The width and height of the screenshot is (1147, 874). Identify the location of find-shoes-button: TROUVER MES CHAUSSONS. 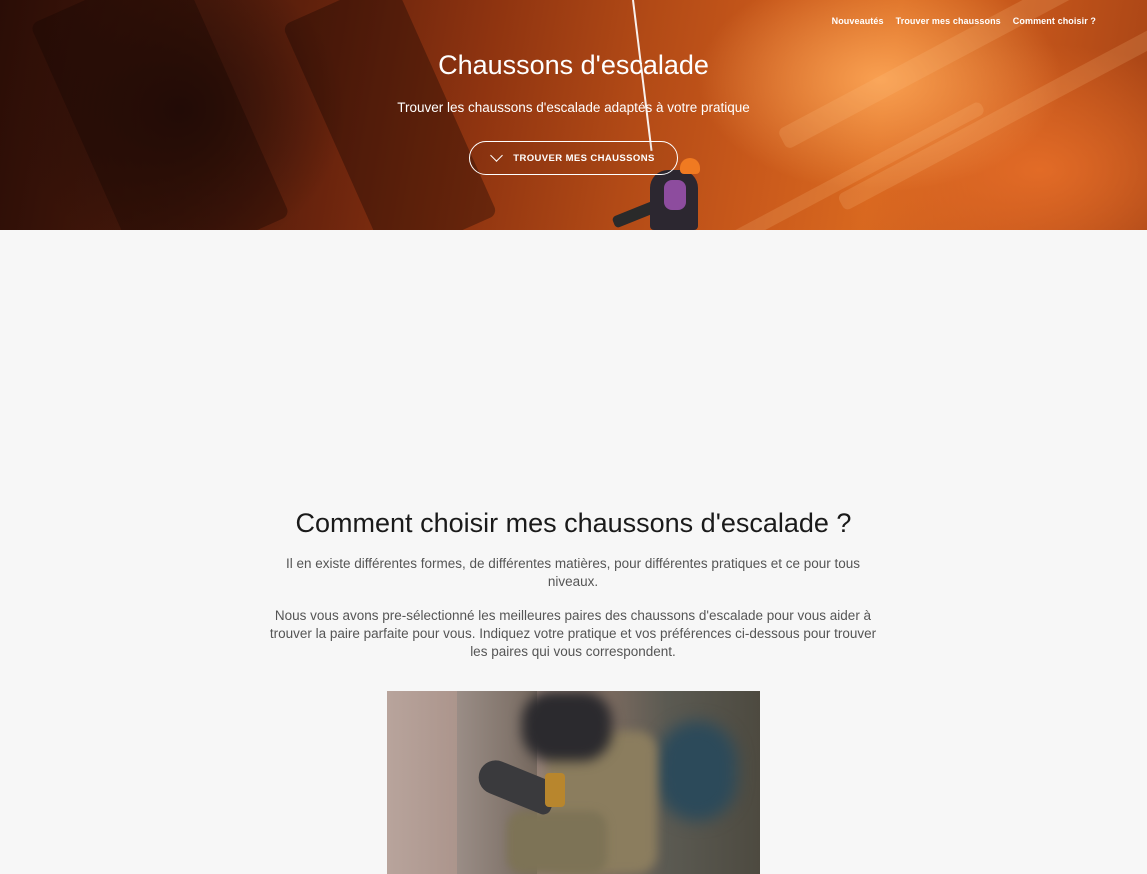
(573, 158).